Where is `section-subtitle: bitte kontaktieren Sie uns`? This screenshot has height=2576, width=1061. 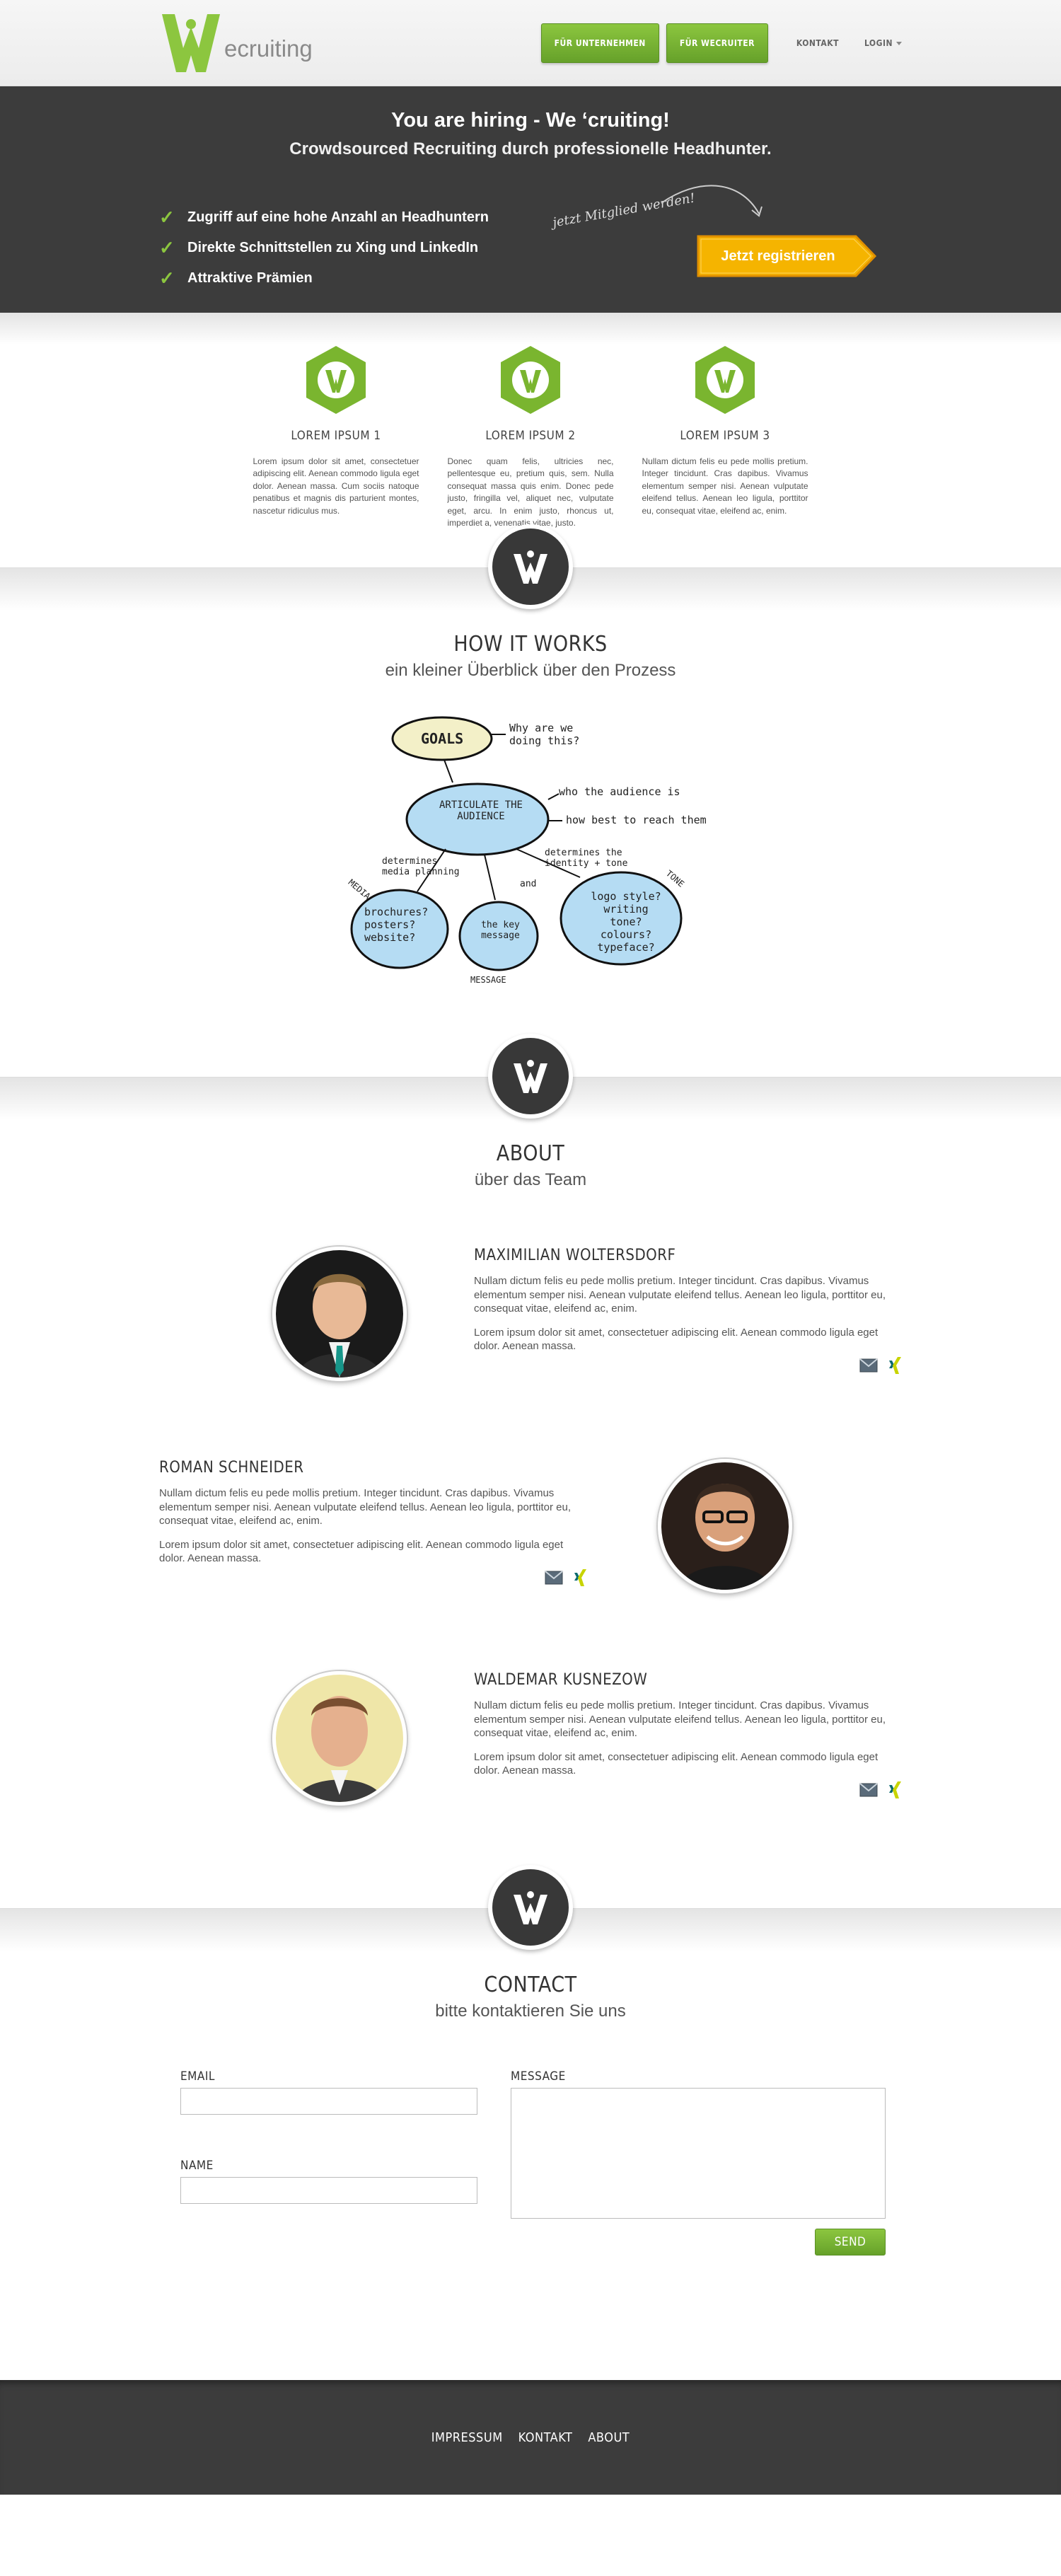
section-subtitle: bitte kontaktieren Sie uns is located at coordinates (530, 2011).